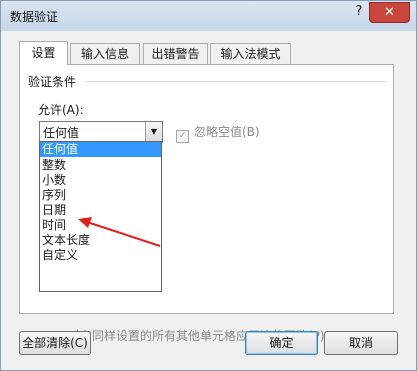 This screenshot has width=417, height=371. I want to click on clear-all-button: 全部清除(C), so click(55, 343).